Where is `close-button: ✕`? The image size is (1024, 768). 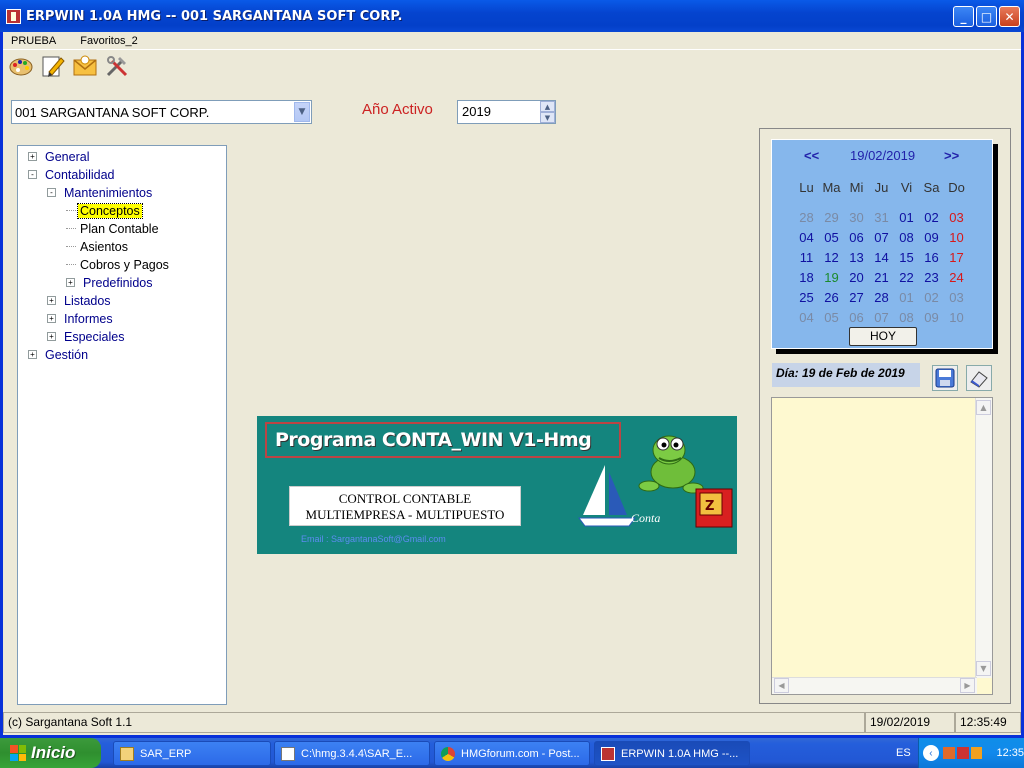
close-button: ✕ is located at coordinates (1009, 16).